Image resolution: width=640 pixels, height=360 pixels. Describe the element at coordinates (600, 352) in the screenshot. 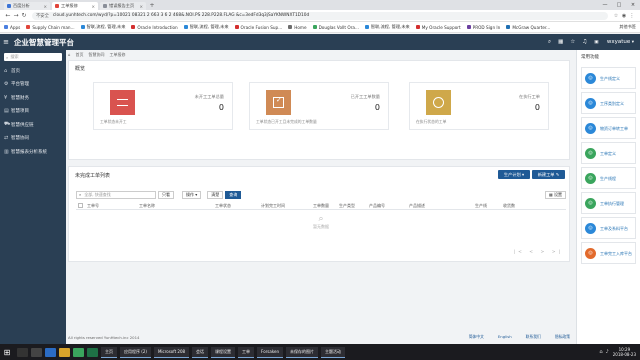

I see `network-icon: ⌂` at that location.